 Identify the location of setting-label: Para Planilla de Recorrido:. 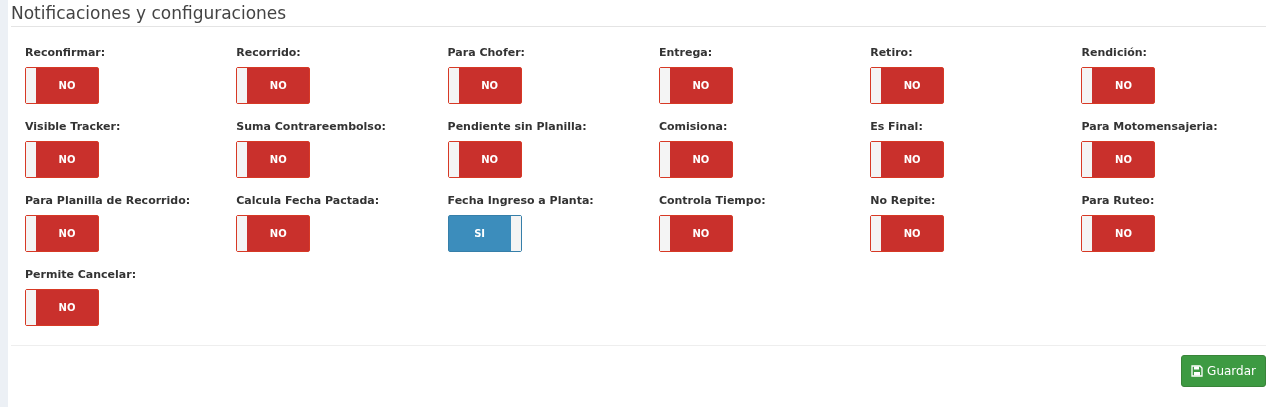
(108, 201).